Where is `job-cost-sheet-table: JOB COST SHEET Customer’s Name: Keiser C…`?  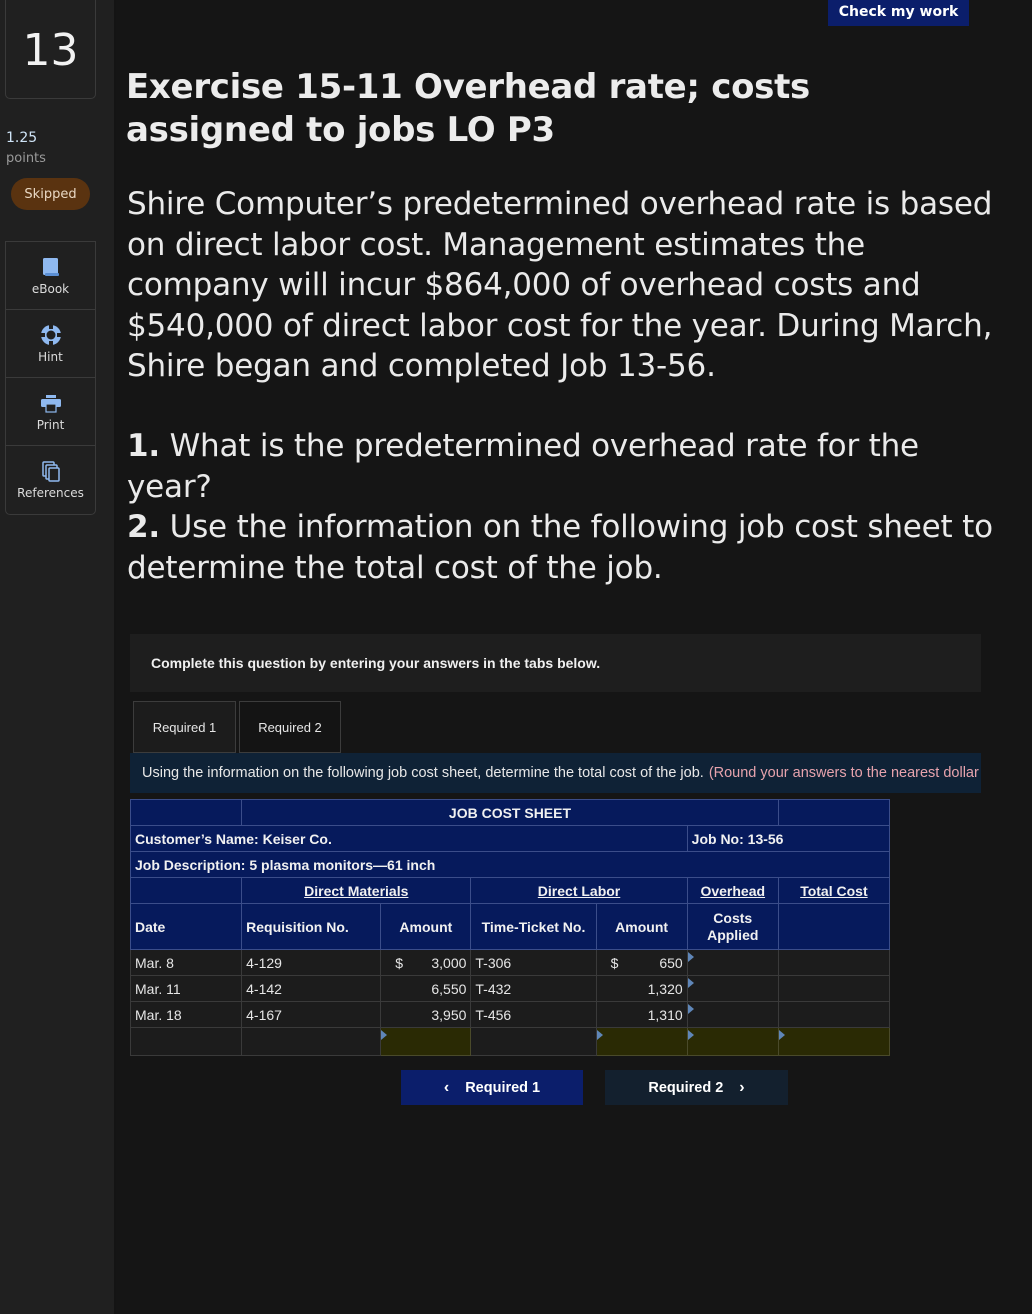 job-cost-sheet-table: JOB COST SHEET Customer’s Name: Keiser C… is located at coordinates (510, 927).